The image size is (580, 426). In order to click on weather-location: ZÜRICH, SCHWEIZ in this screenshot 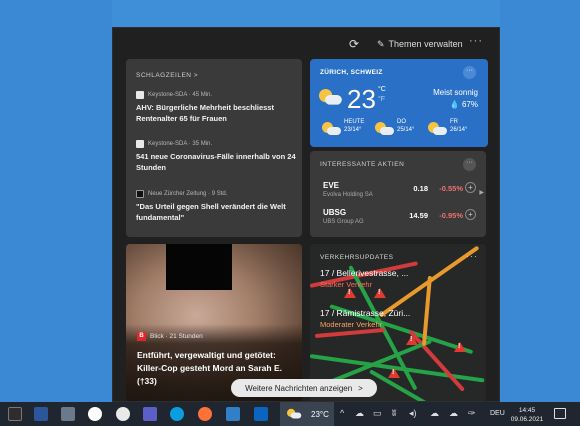, I will do `click(351, 72)`.